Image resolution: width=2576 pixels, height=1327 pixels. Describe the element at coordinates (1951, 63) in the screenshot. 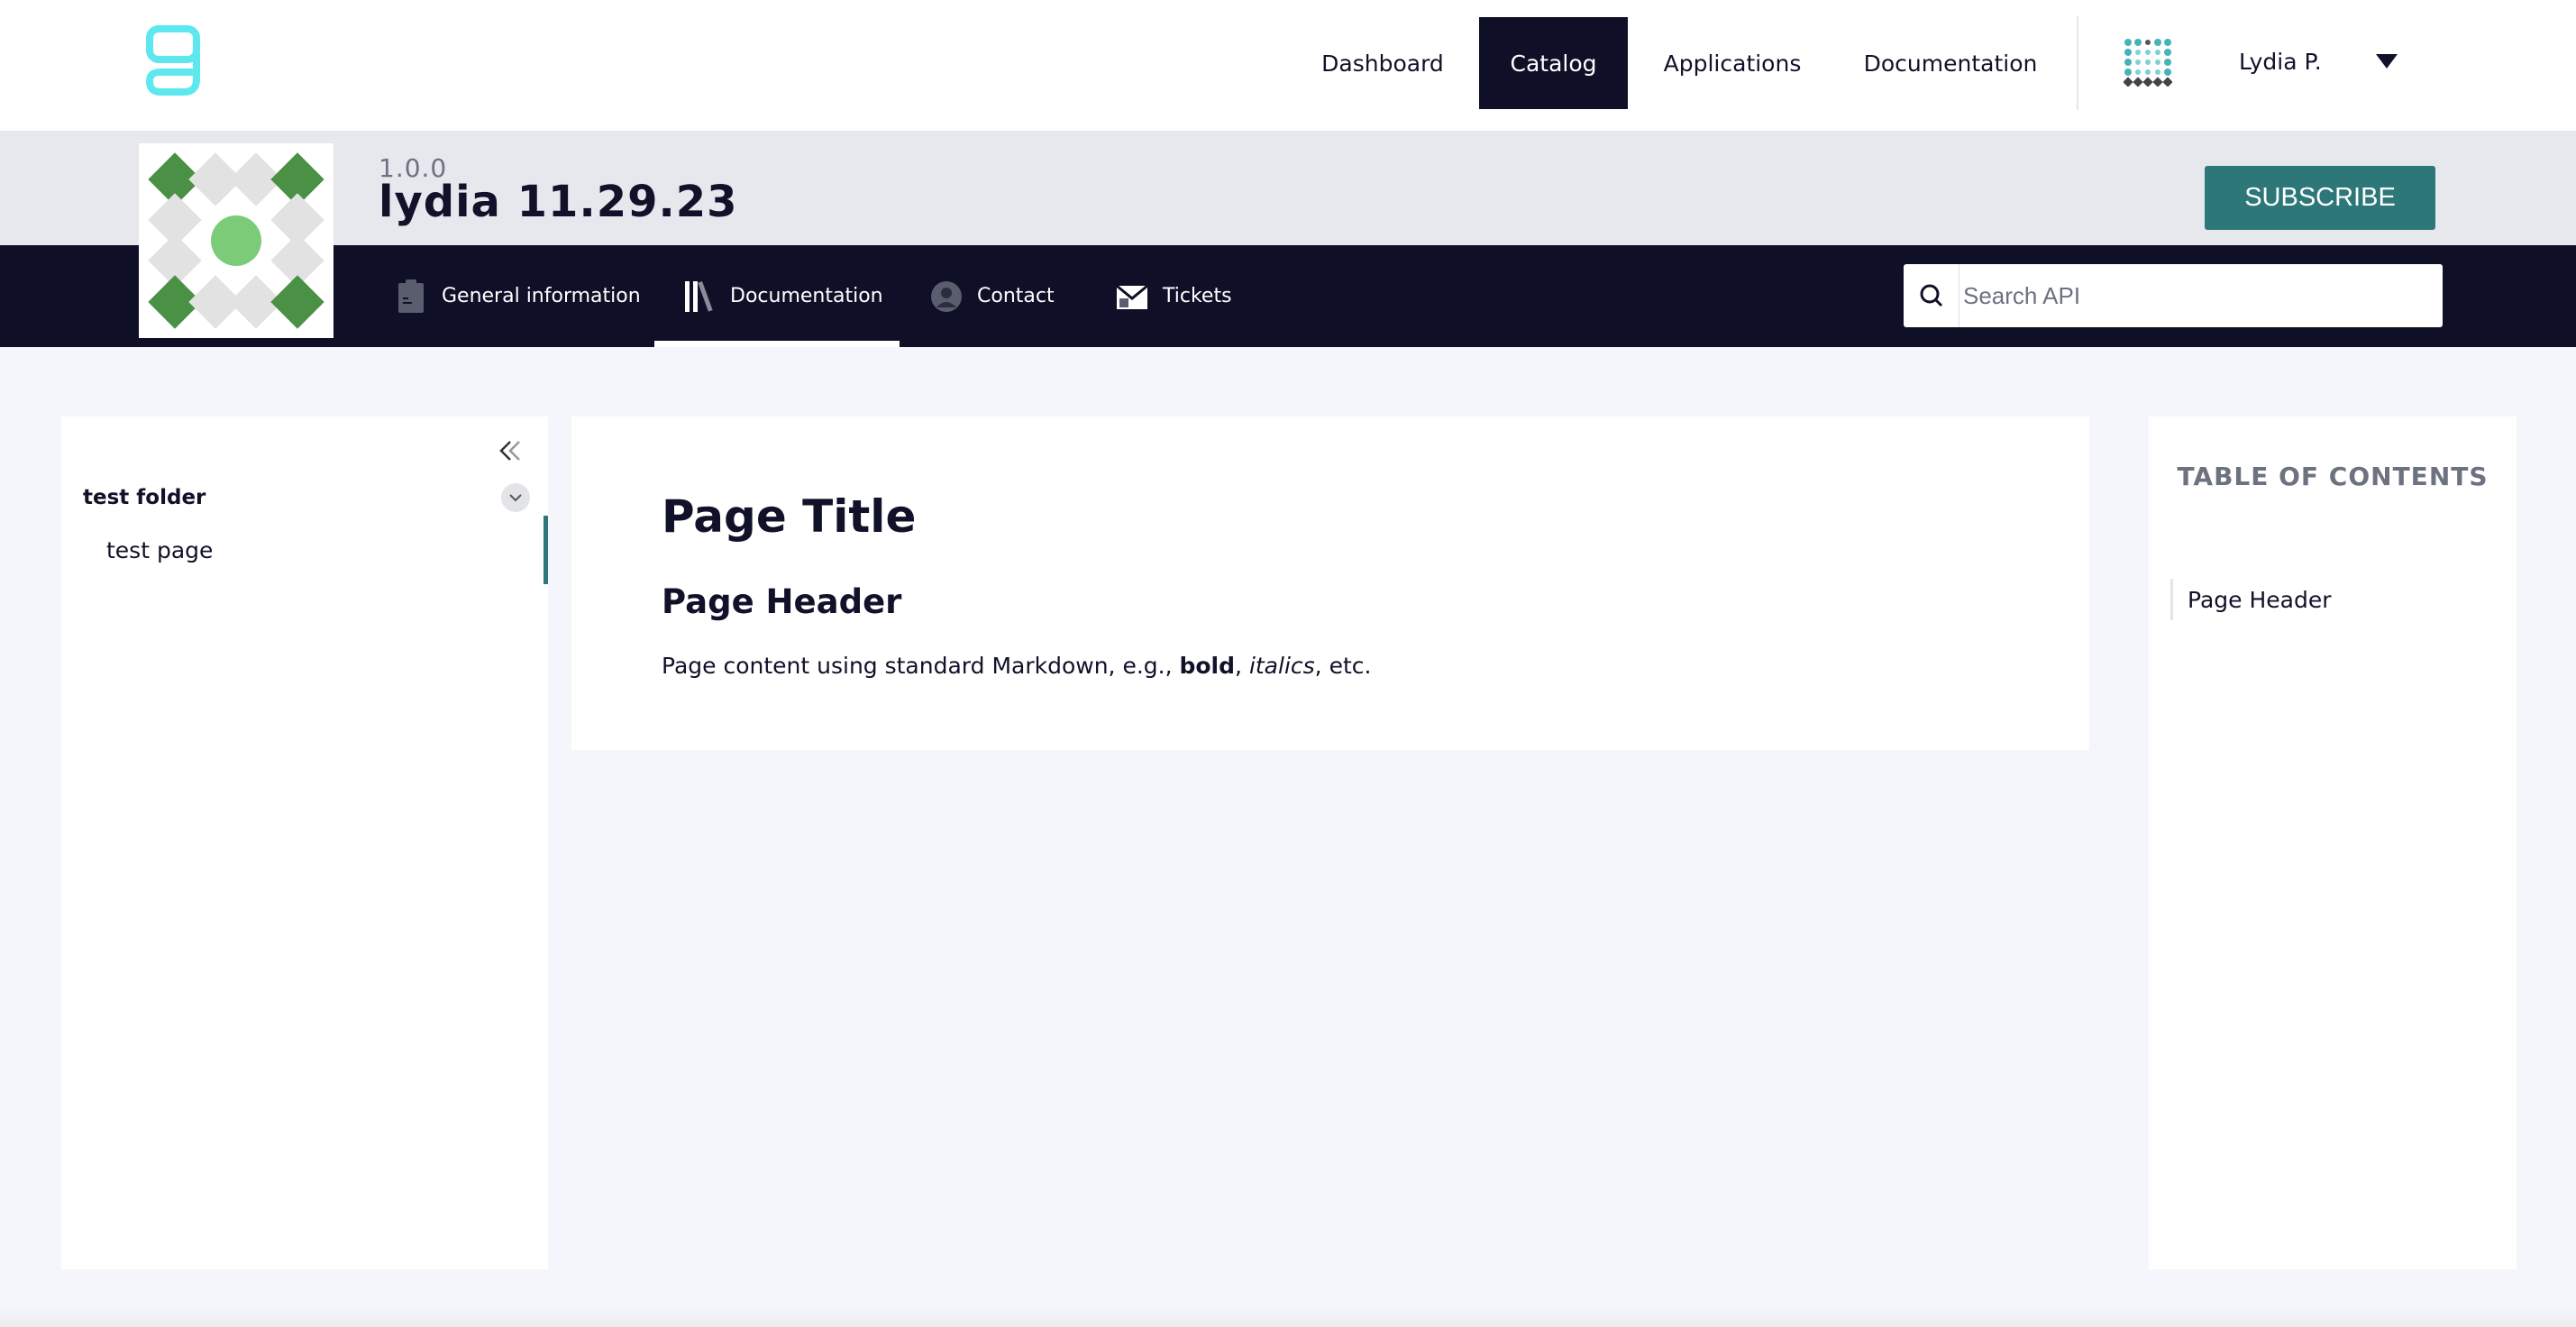

I see `nav-documentation: Documentation` at that location.